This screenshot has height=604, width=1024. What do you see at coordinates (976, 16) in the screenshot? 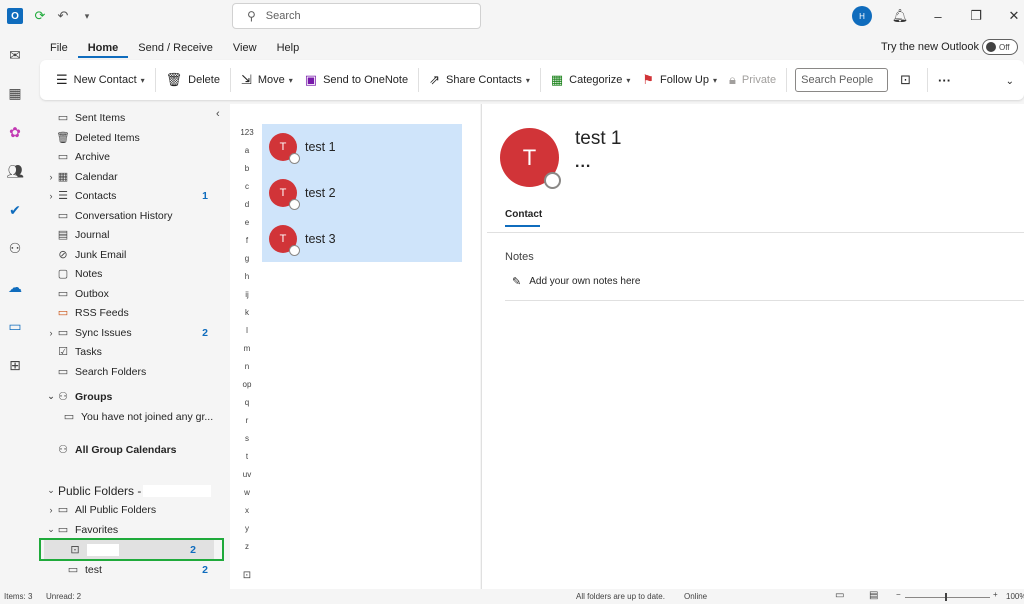
I see `restore-icon: ❐` at bounding box center [976, 16].